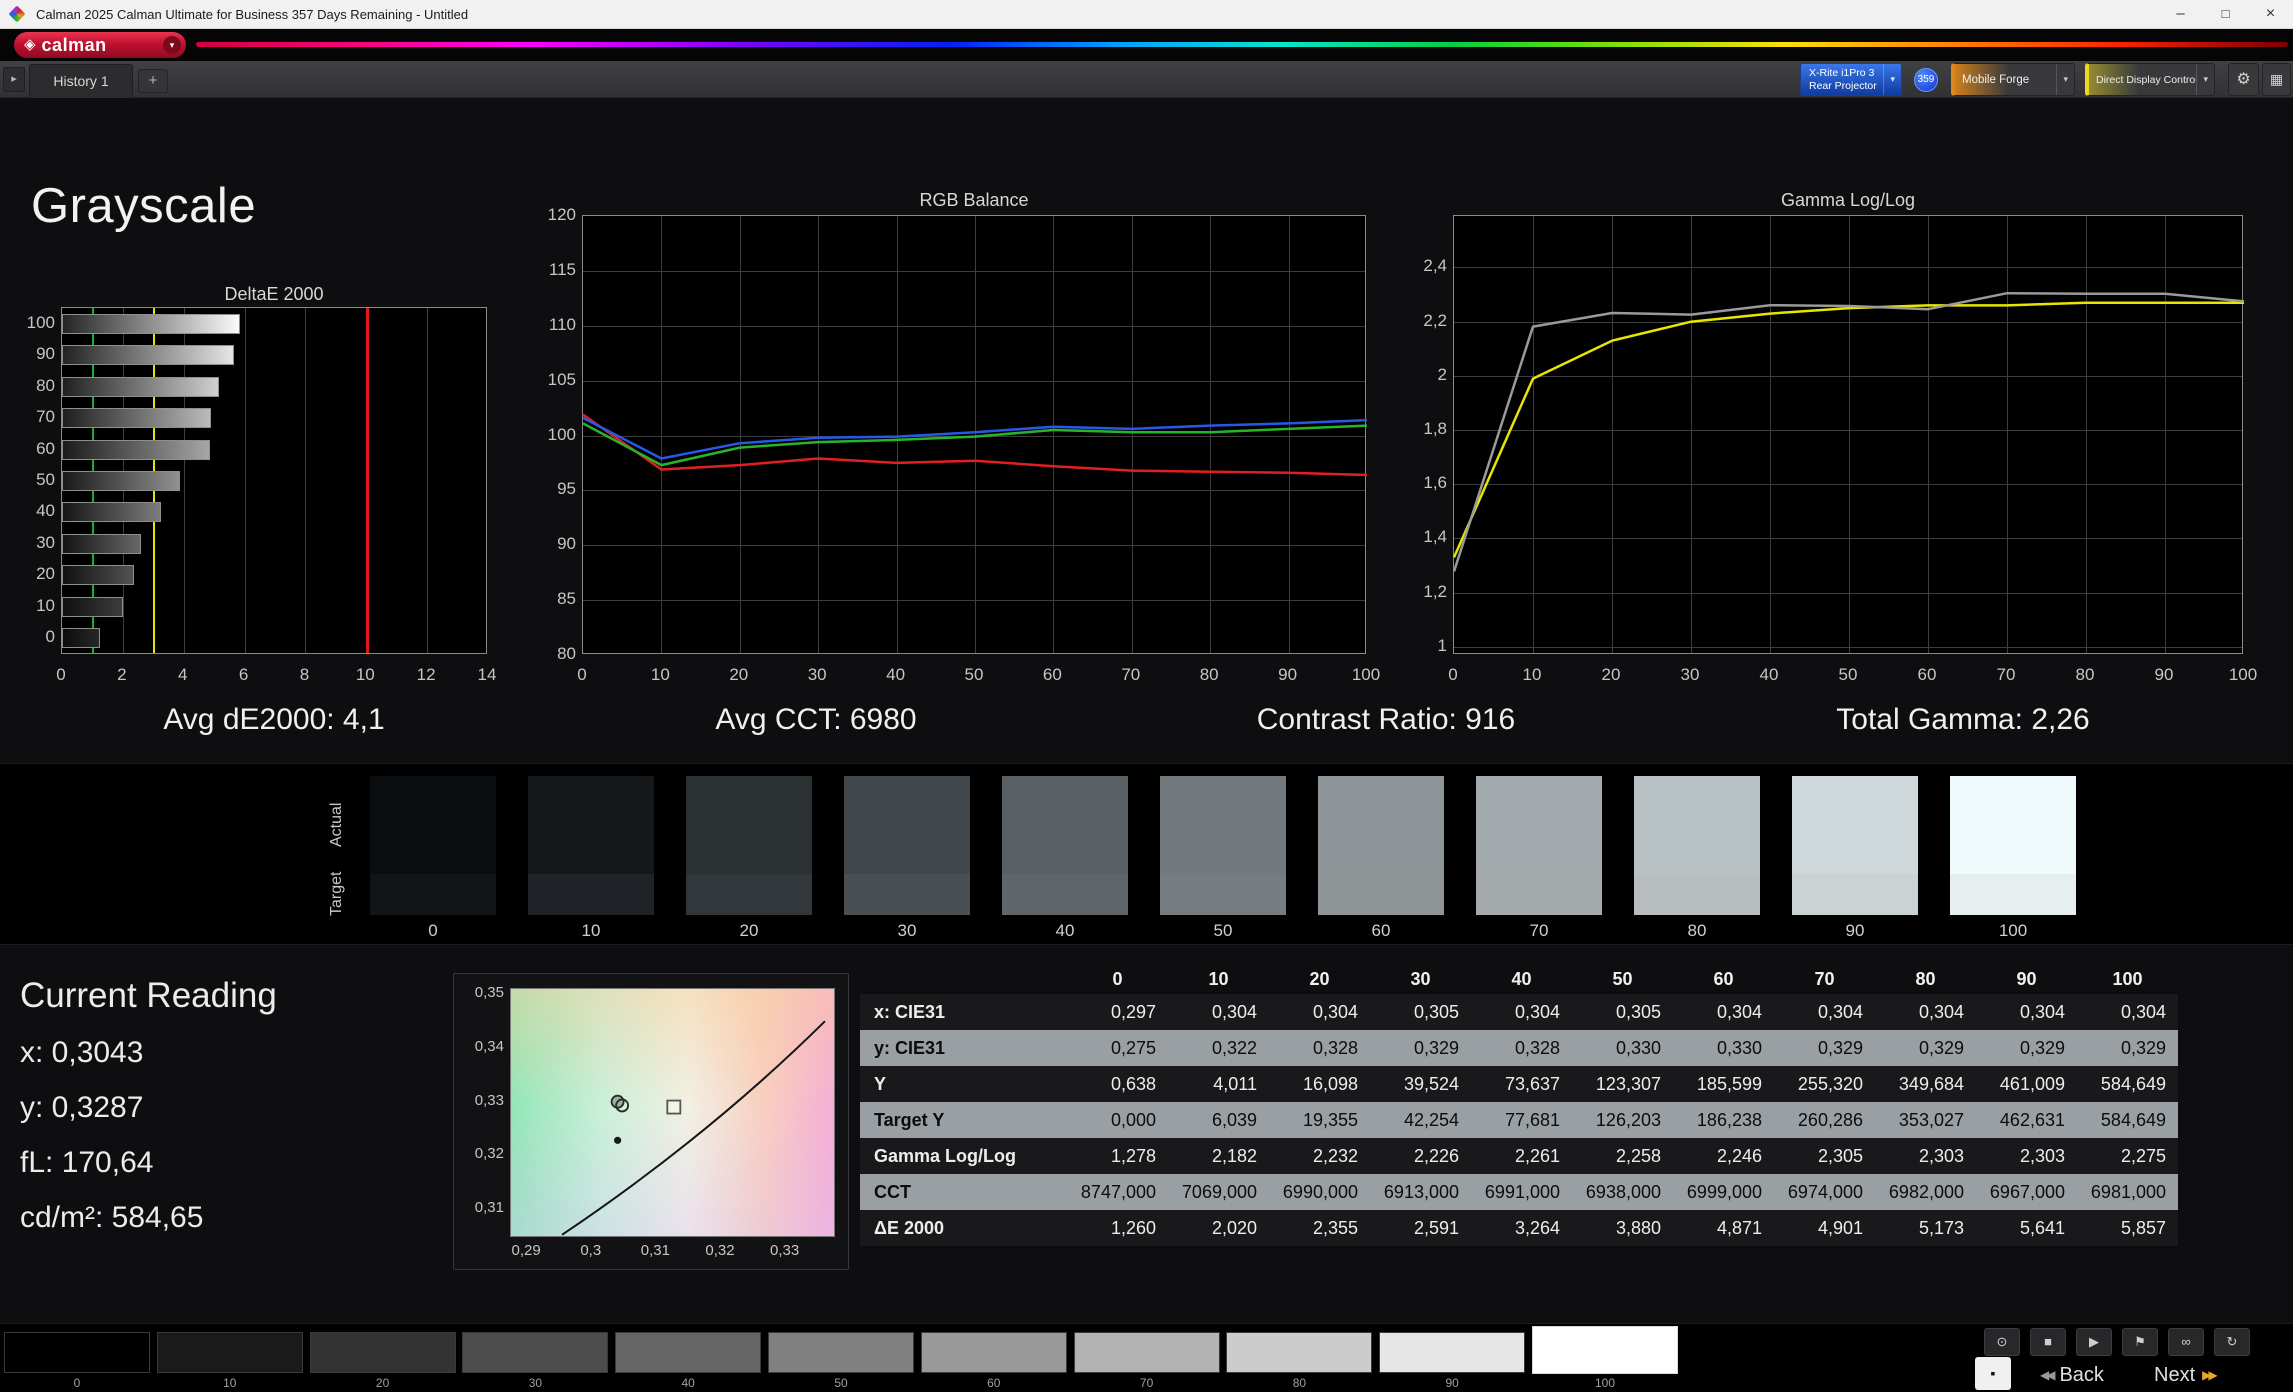 Image resolution: width=2293 pixels, height=1392 pixels. Describe the element at coordinates (693, 1128) in the screenshot. I see `cie-overlay` at that location.